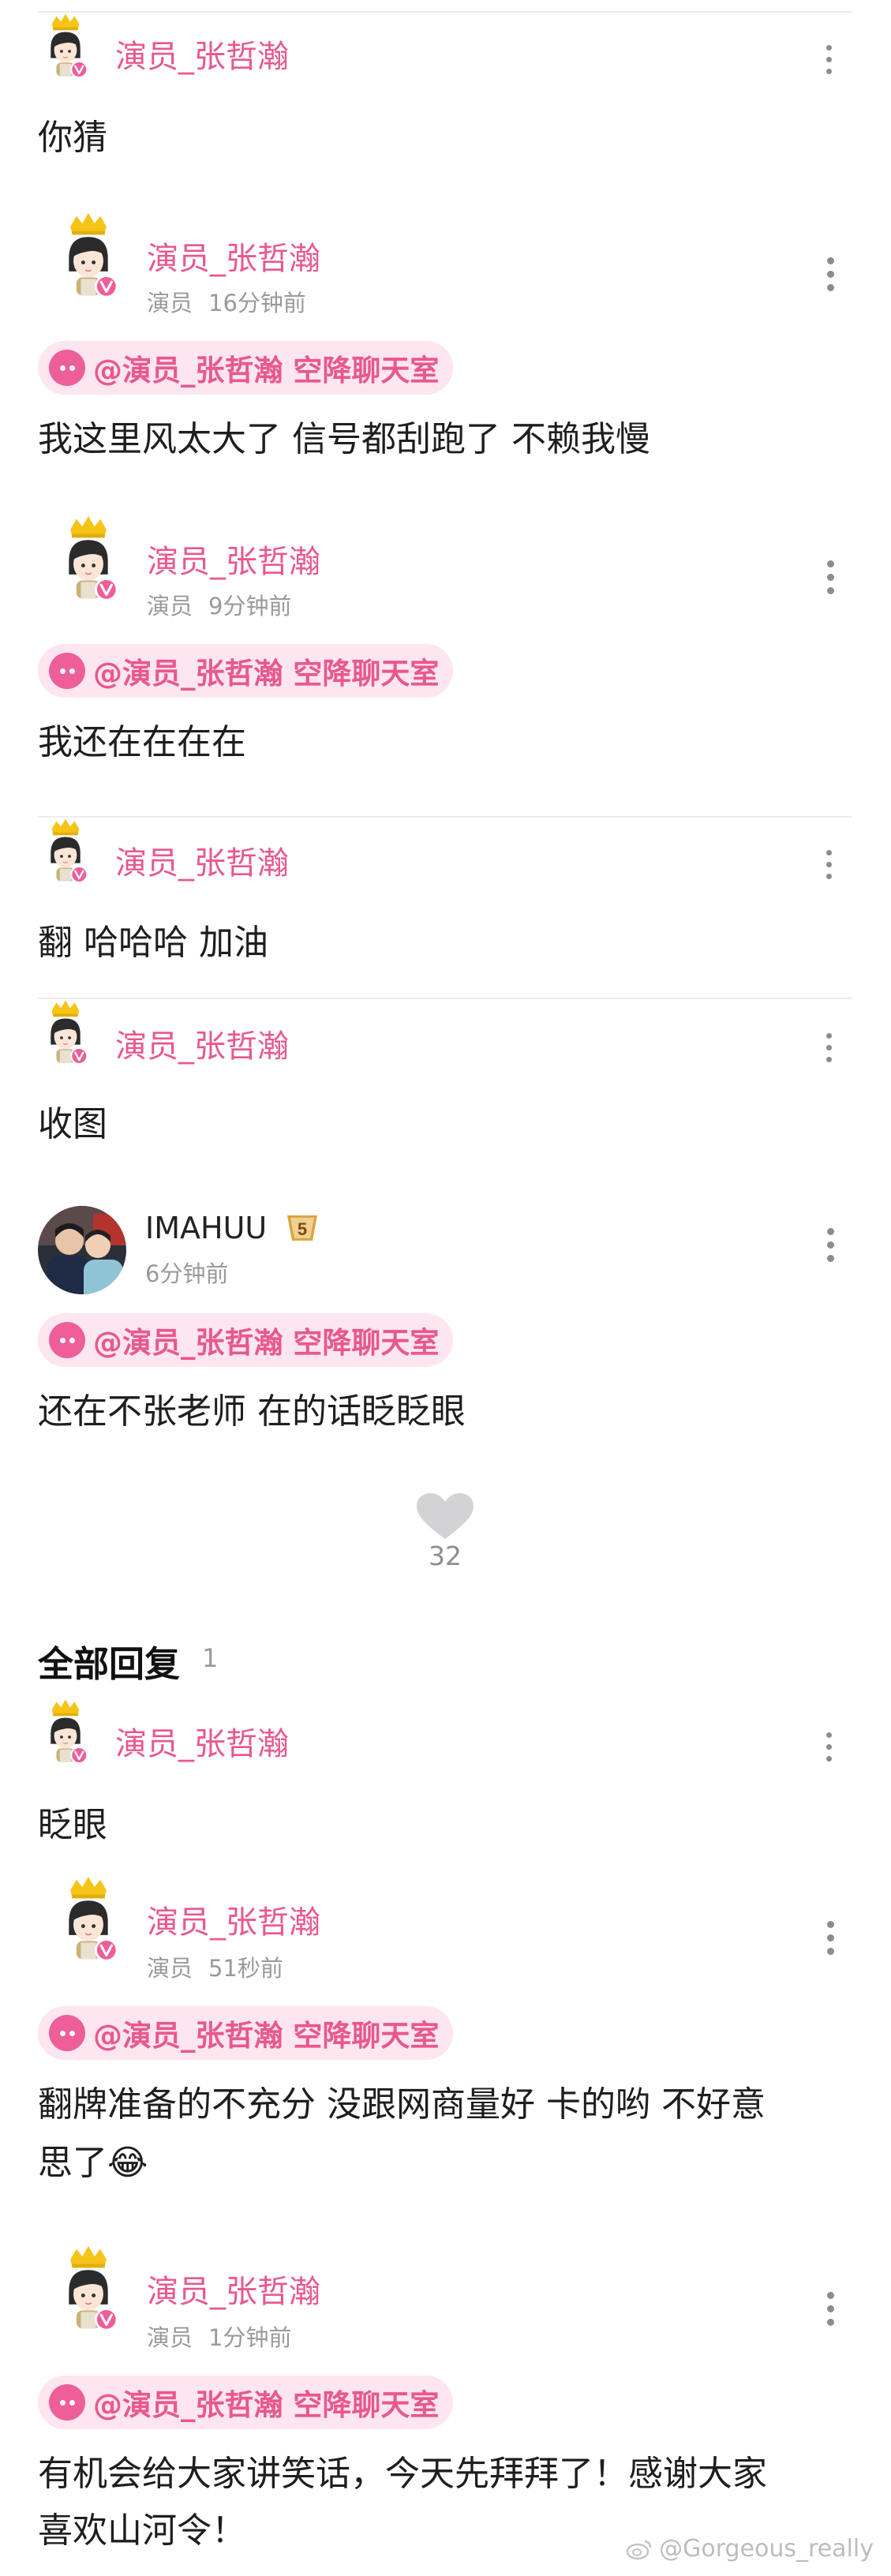 The width and height of the screenshot is (891, 2576). Describe the element at coordinates (72, 1825) in the screenshot. I see `comment-text: 眨眼` at that location.